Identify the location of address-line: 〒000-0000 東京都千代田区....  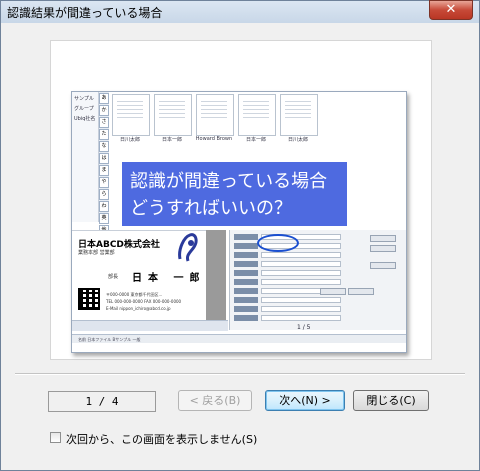
(134, 294).